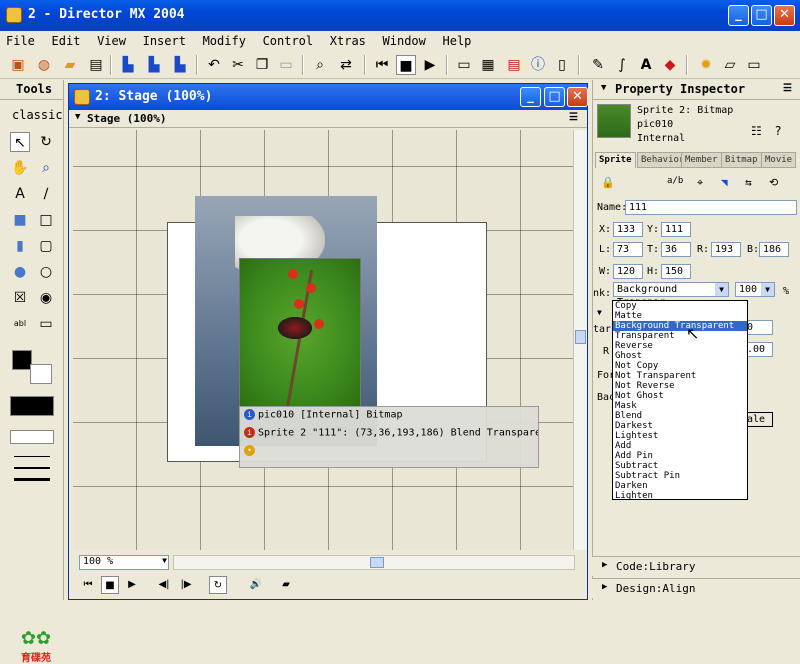  Describe the element at coordinates (680, 366) in the screenshot. I see `ink-option-not-copy: Not Copy` at that location.